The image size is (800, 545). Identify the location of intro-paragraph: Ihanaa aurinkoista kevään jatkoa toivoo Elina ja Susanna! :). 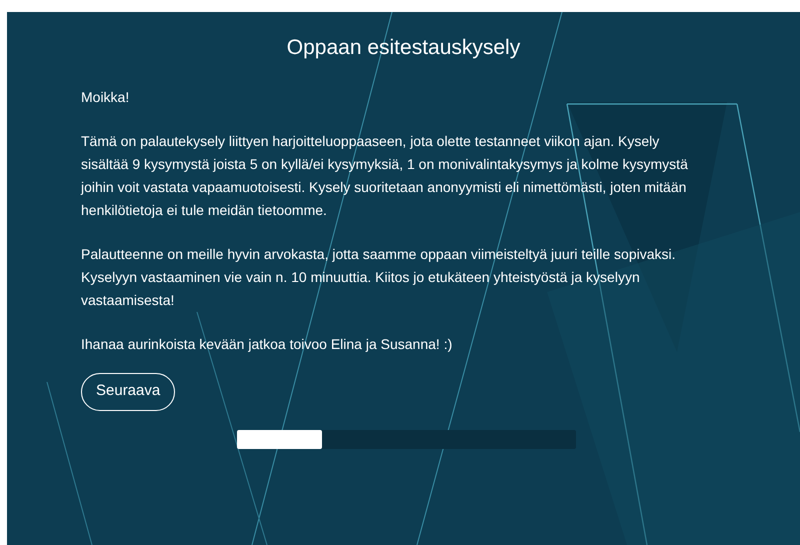
(267, 344).